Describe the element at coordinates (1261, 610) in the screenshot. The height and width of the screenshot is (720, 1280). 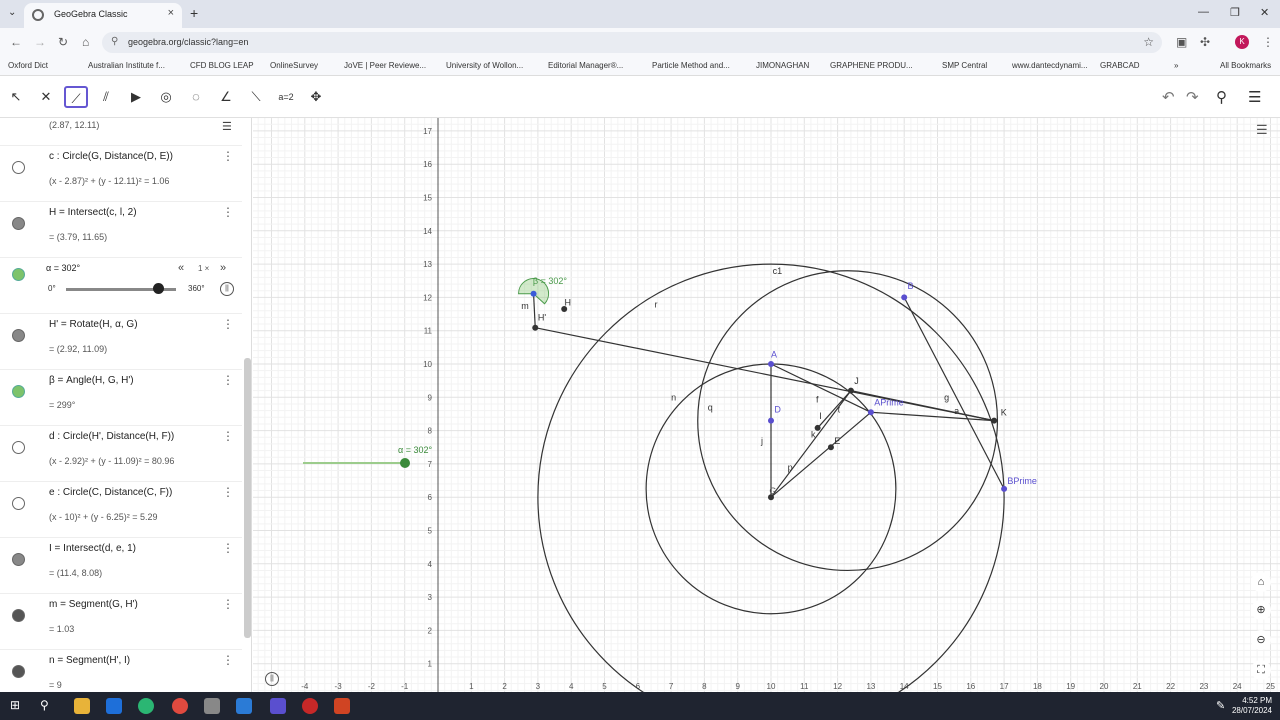
I see `zoom-in-icon: ⊕` at that location.